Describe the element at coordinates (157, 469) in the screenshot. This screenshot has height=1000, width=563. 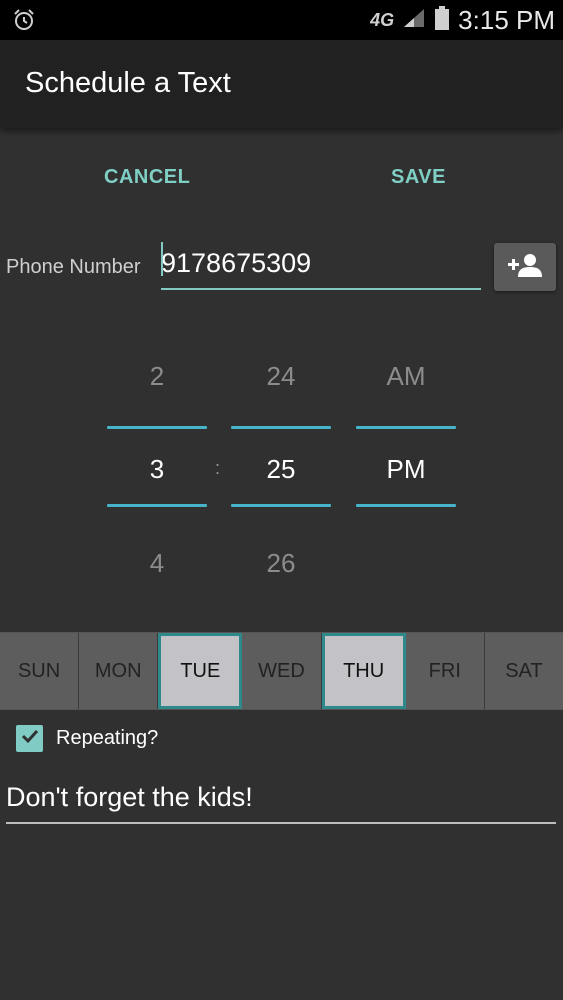
I see `hour-selected: 3` at that location.